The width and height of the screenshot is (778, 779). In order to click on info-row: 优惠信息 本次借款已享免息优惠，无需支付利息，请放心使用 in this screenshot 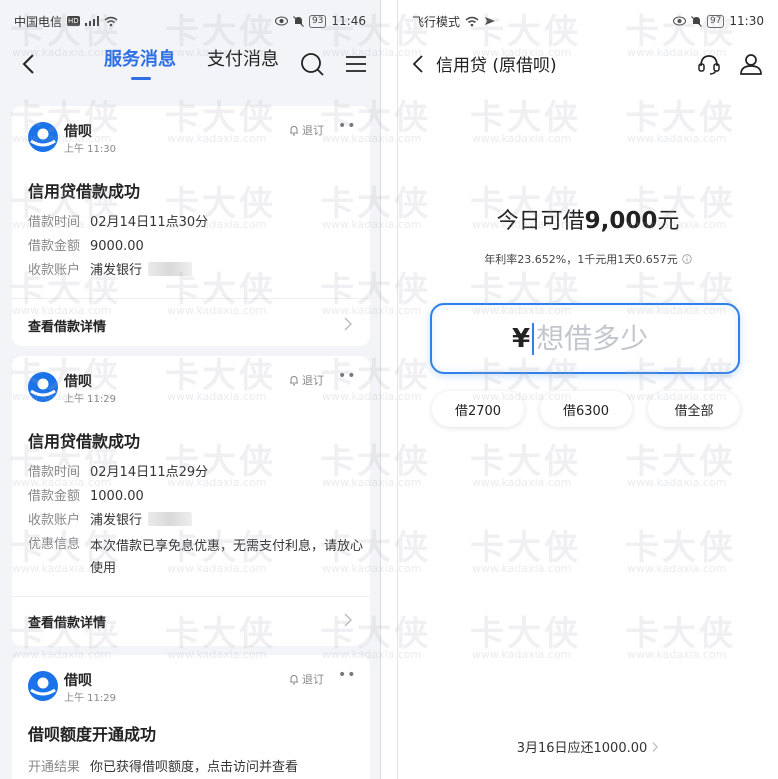, I will do `click(196, 558)`.